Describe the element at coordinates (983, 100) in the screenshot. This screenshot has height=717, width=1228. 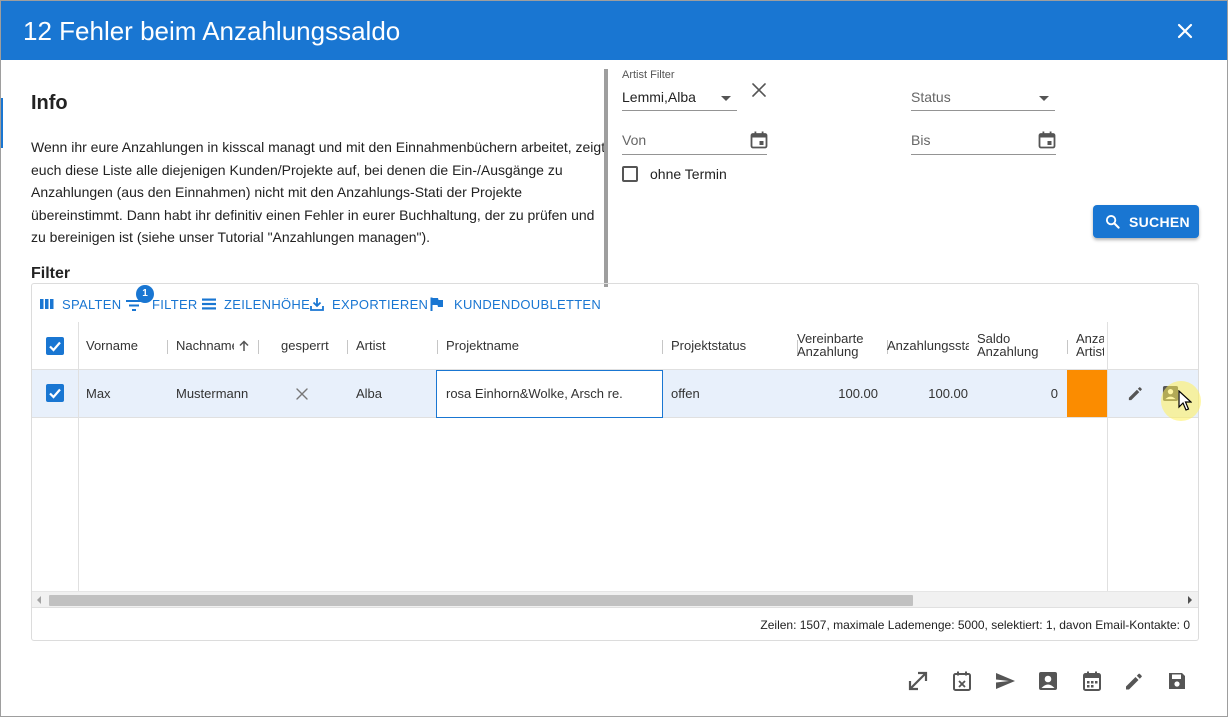
I see `status-select: Status` at that location.